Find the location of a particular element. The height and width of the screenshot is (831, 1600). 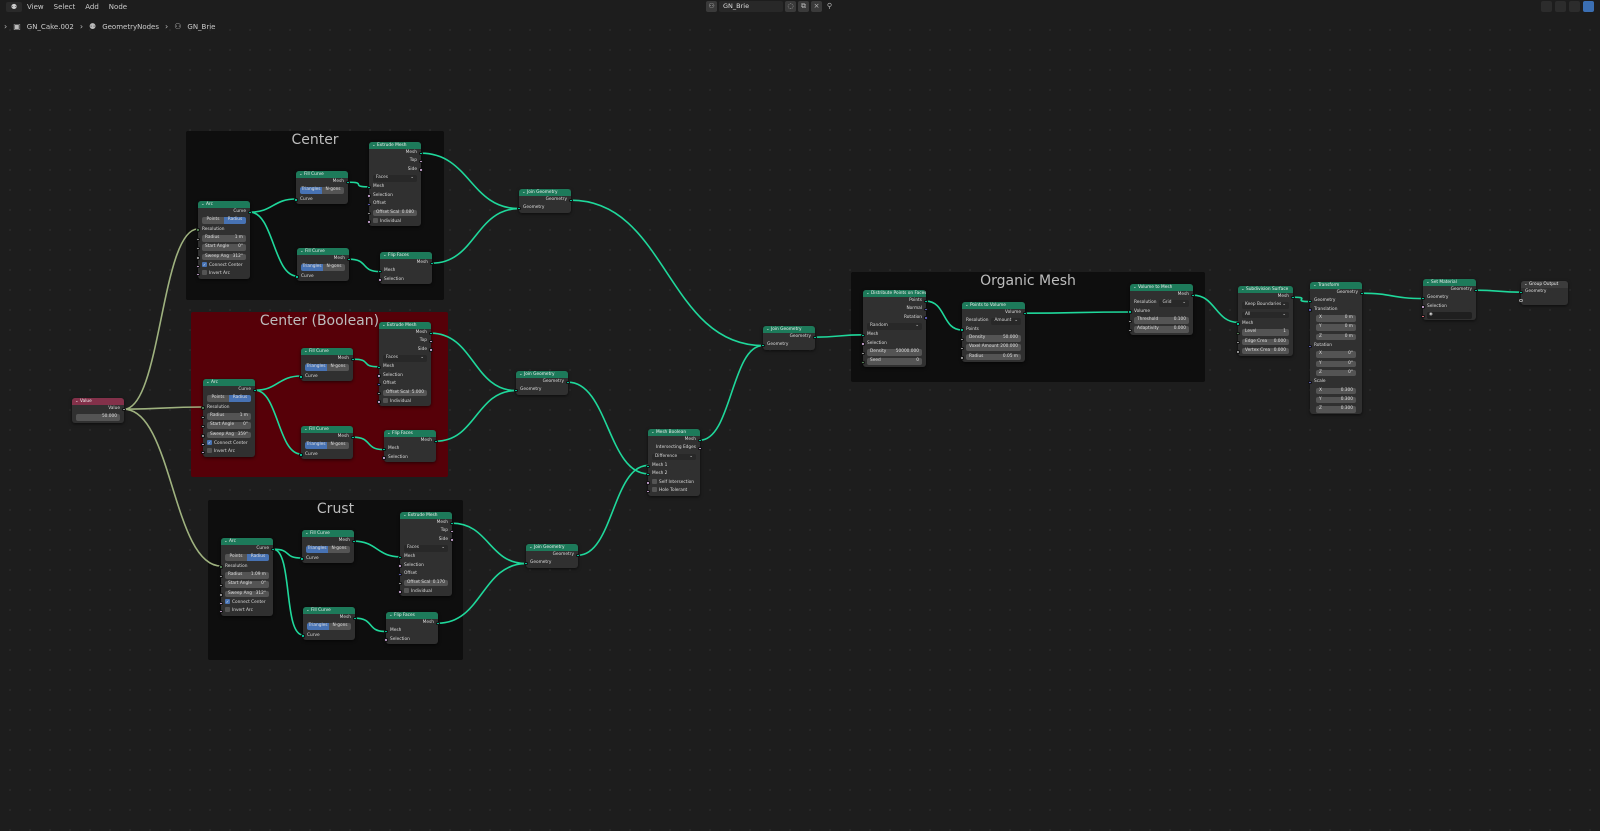

menu-node: Node is located at coordinates (118, 7).